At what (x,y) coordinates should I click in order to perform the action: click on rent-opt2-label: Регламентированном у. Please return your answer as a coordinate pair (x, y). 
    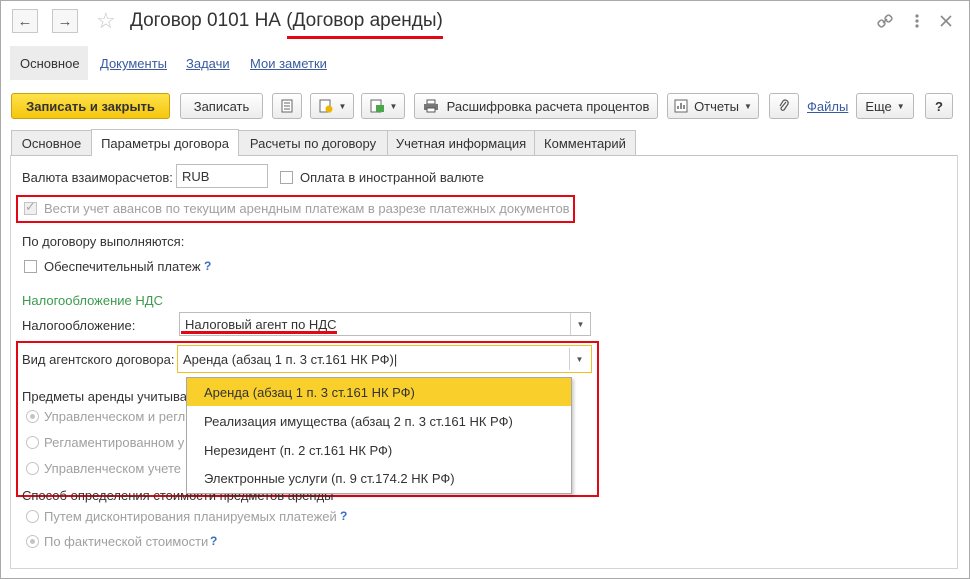
    Looking at the image, I should click on (114, 442).